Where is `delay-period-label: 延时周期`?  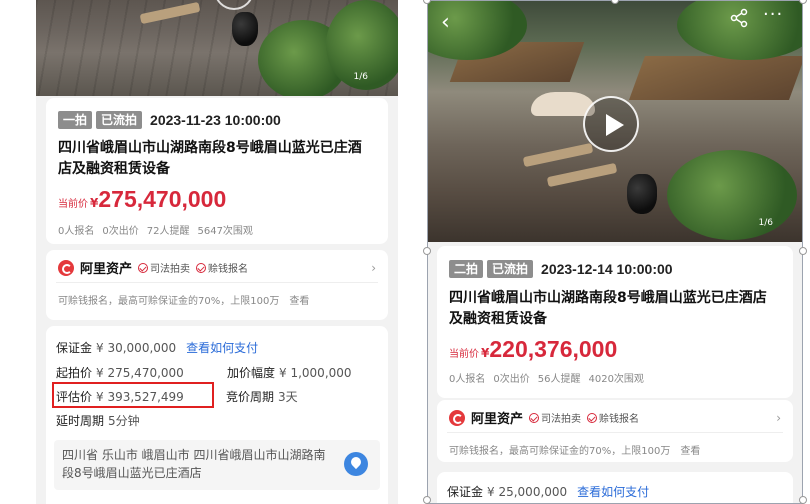 delay-period-label: 延时周期 is located at coordinates (80, 421).